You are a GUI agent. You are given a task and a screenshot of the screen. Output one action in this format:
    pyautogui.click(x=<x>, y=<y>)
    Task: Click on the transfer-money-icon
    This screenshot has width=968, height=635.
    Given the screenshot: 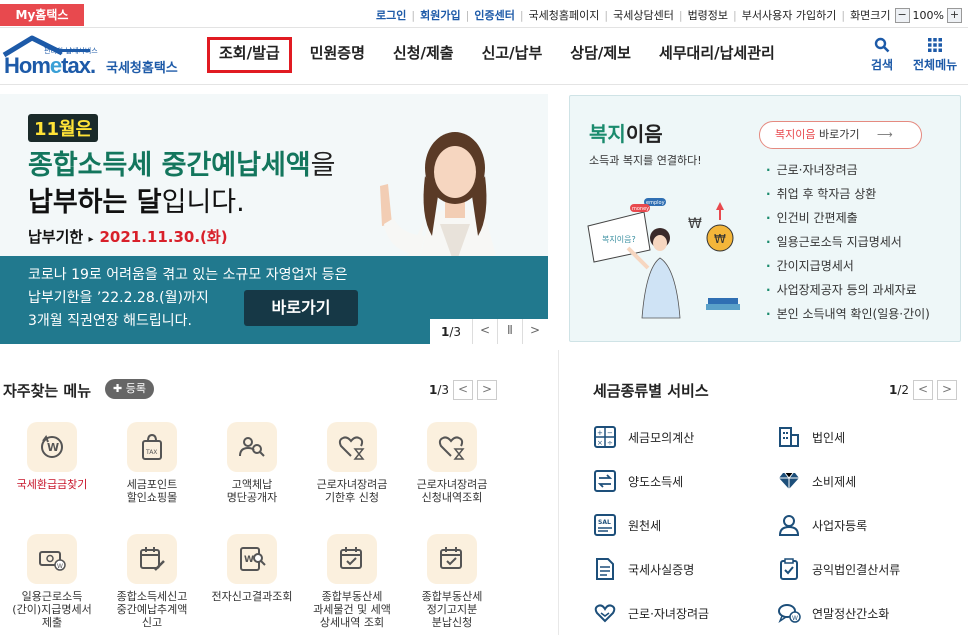 What is the action you would take?
    pyautogui.click(x=605, y=481)
    